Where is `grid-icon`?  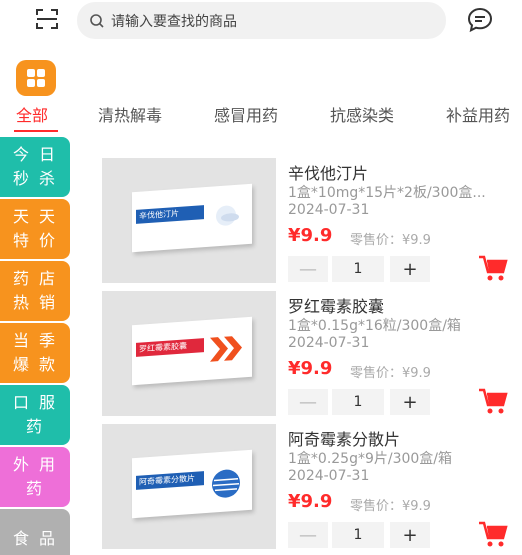 grid-icon is located at coordinates (36, 78).